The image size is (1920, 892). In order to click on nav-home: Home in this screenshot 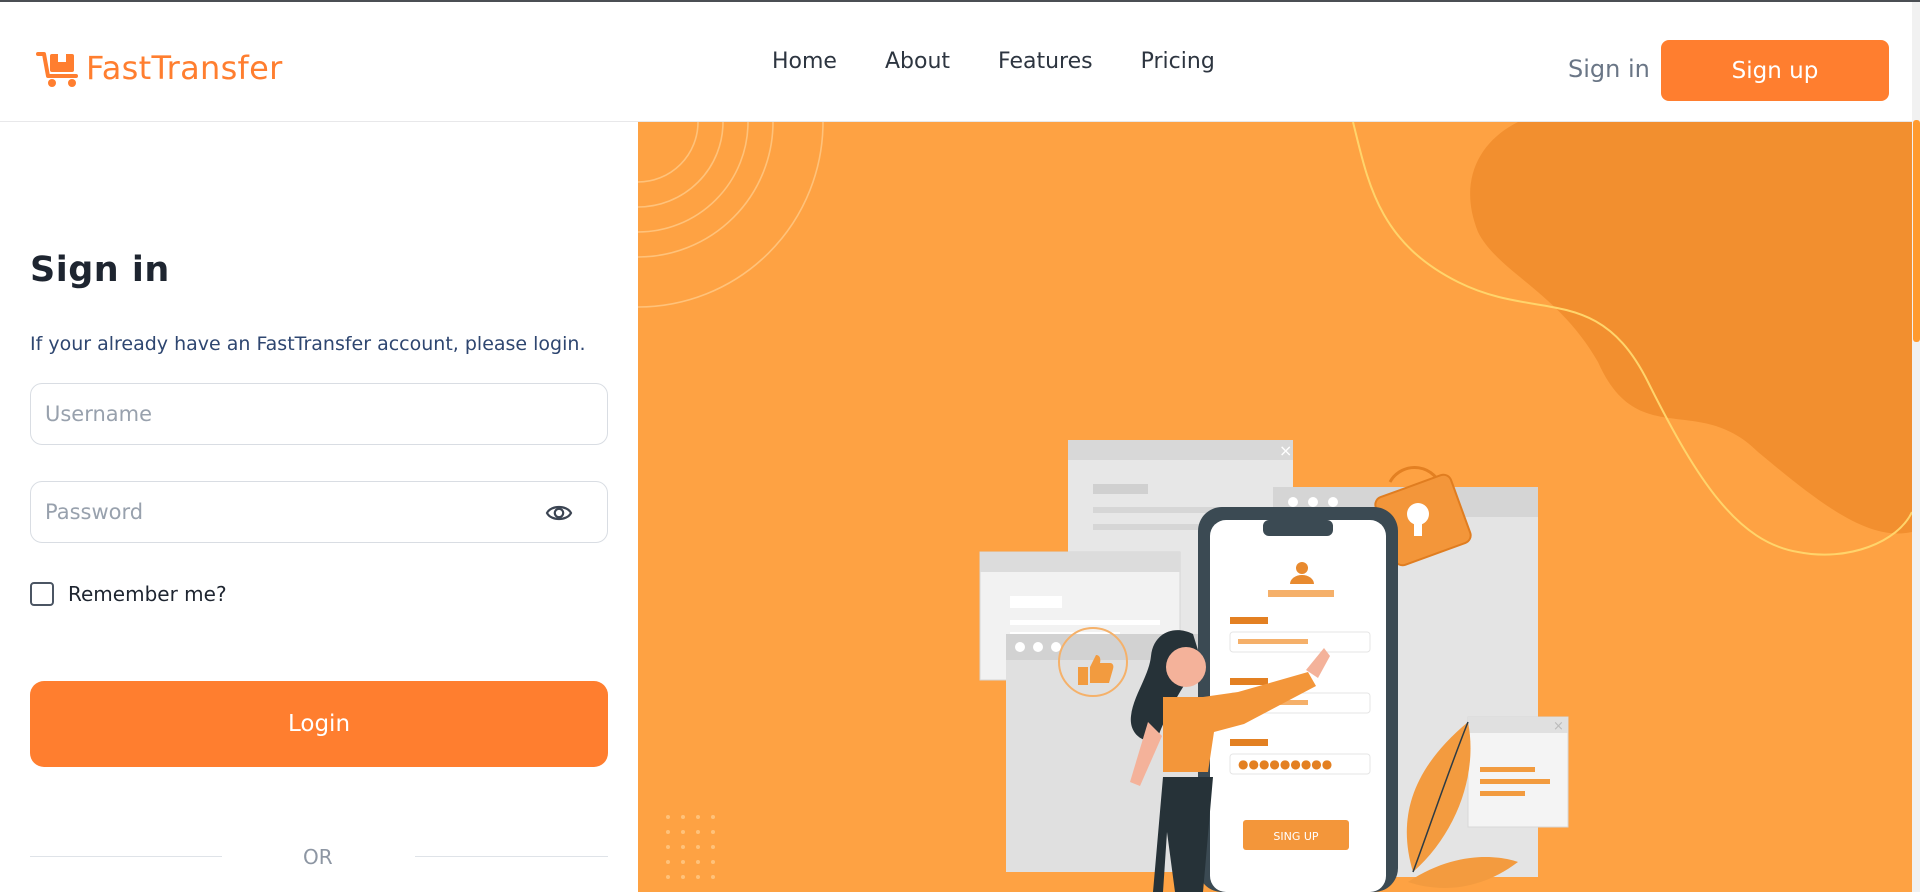, I will do `click(804, 61)`.